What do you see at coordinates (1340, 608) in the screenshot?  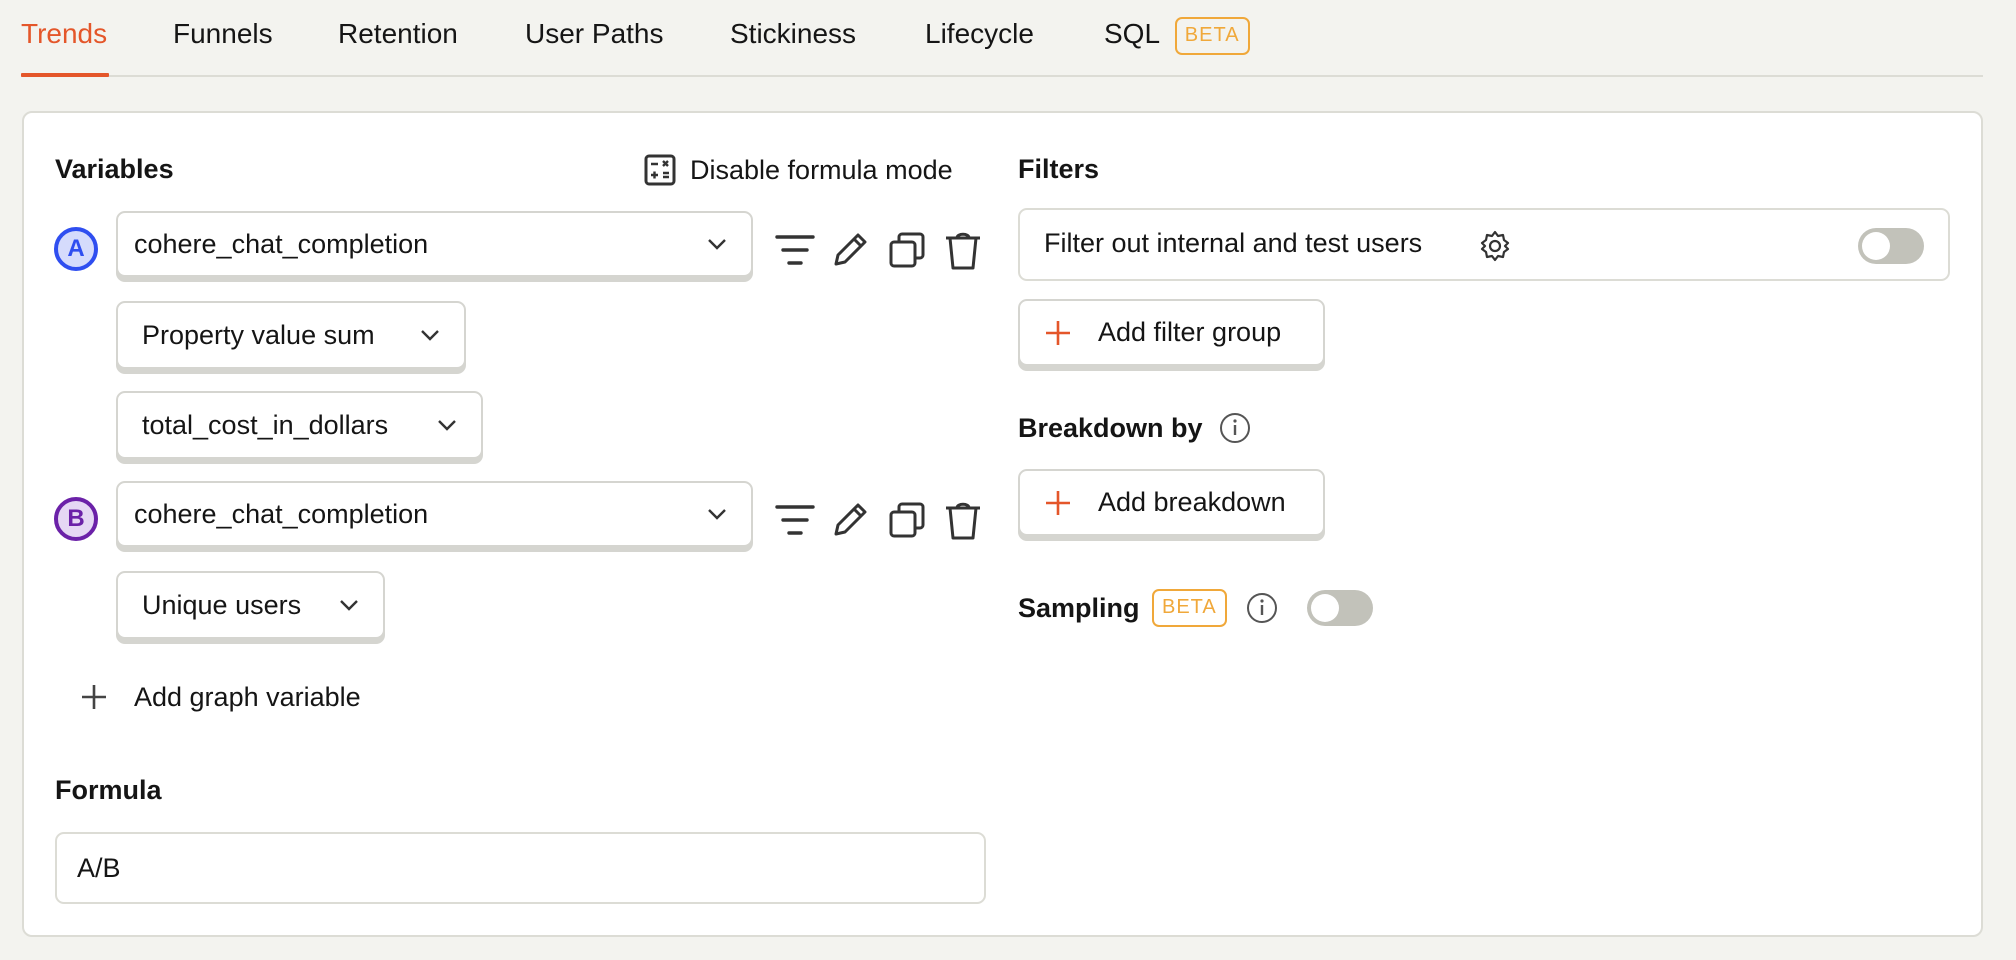 I see `sampling-toggle` at bounding box center [1340, 608].